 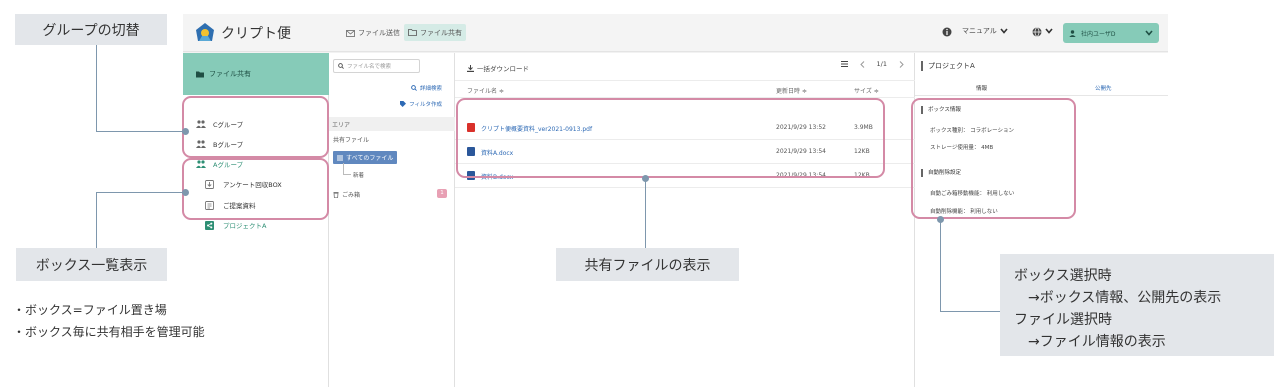 What do you see at coordinates (351, 140) in the screenshot?
I see `share-files-label: 共有ファイル` at bounding box center [351, 140].